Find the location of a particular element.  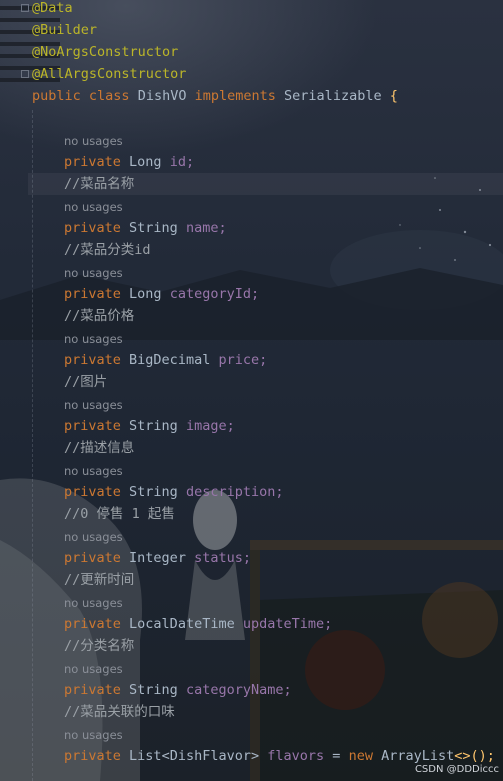

field-declaration: private LocalDateTime updateTime; is located at coordinates (283, 624).